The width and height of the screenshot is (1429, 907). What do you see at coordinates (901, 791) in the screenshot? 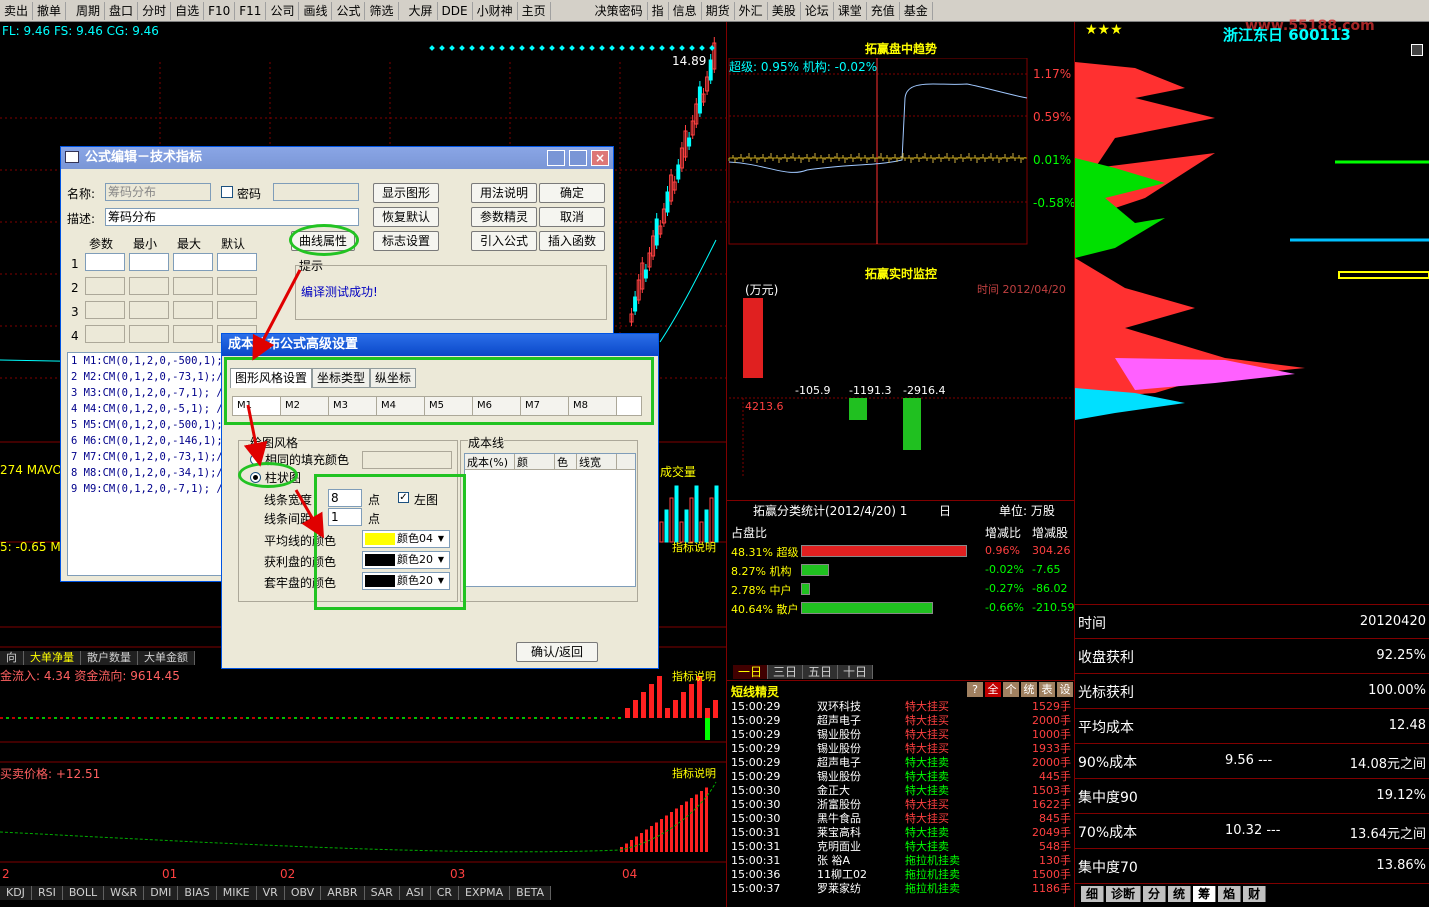
I see `spirit-row: 15:00:30 金正大 特大挂卖 1503手` at bounding box center [901, 791].